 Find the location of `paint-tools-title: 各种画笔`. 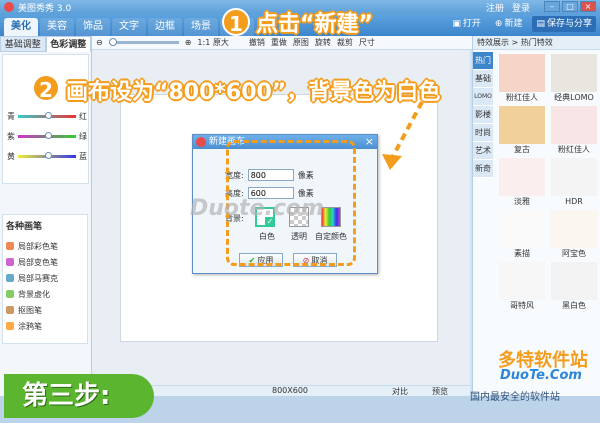

paint-tools-title: 各种画笔 is located at coordinates (24, 227).